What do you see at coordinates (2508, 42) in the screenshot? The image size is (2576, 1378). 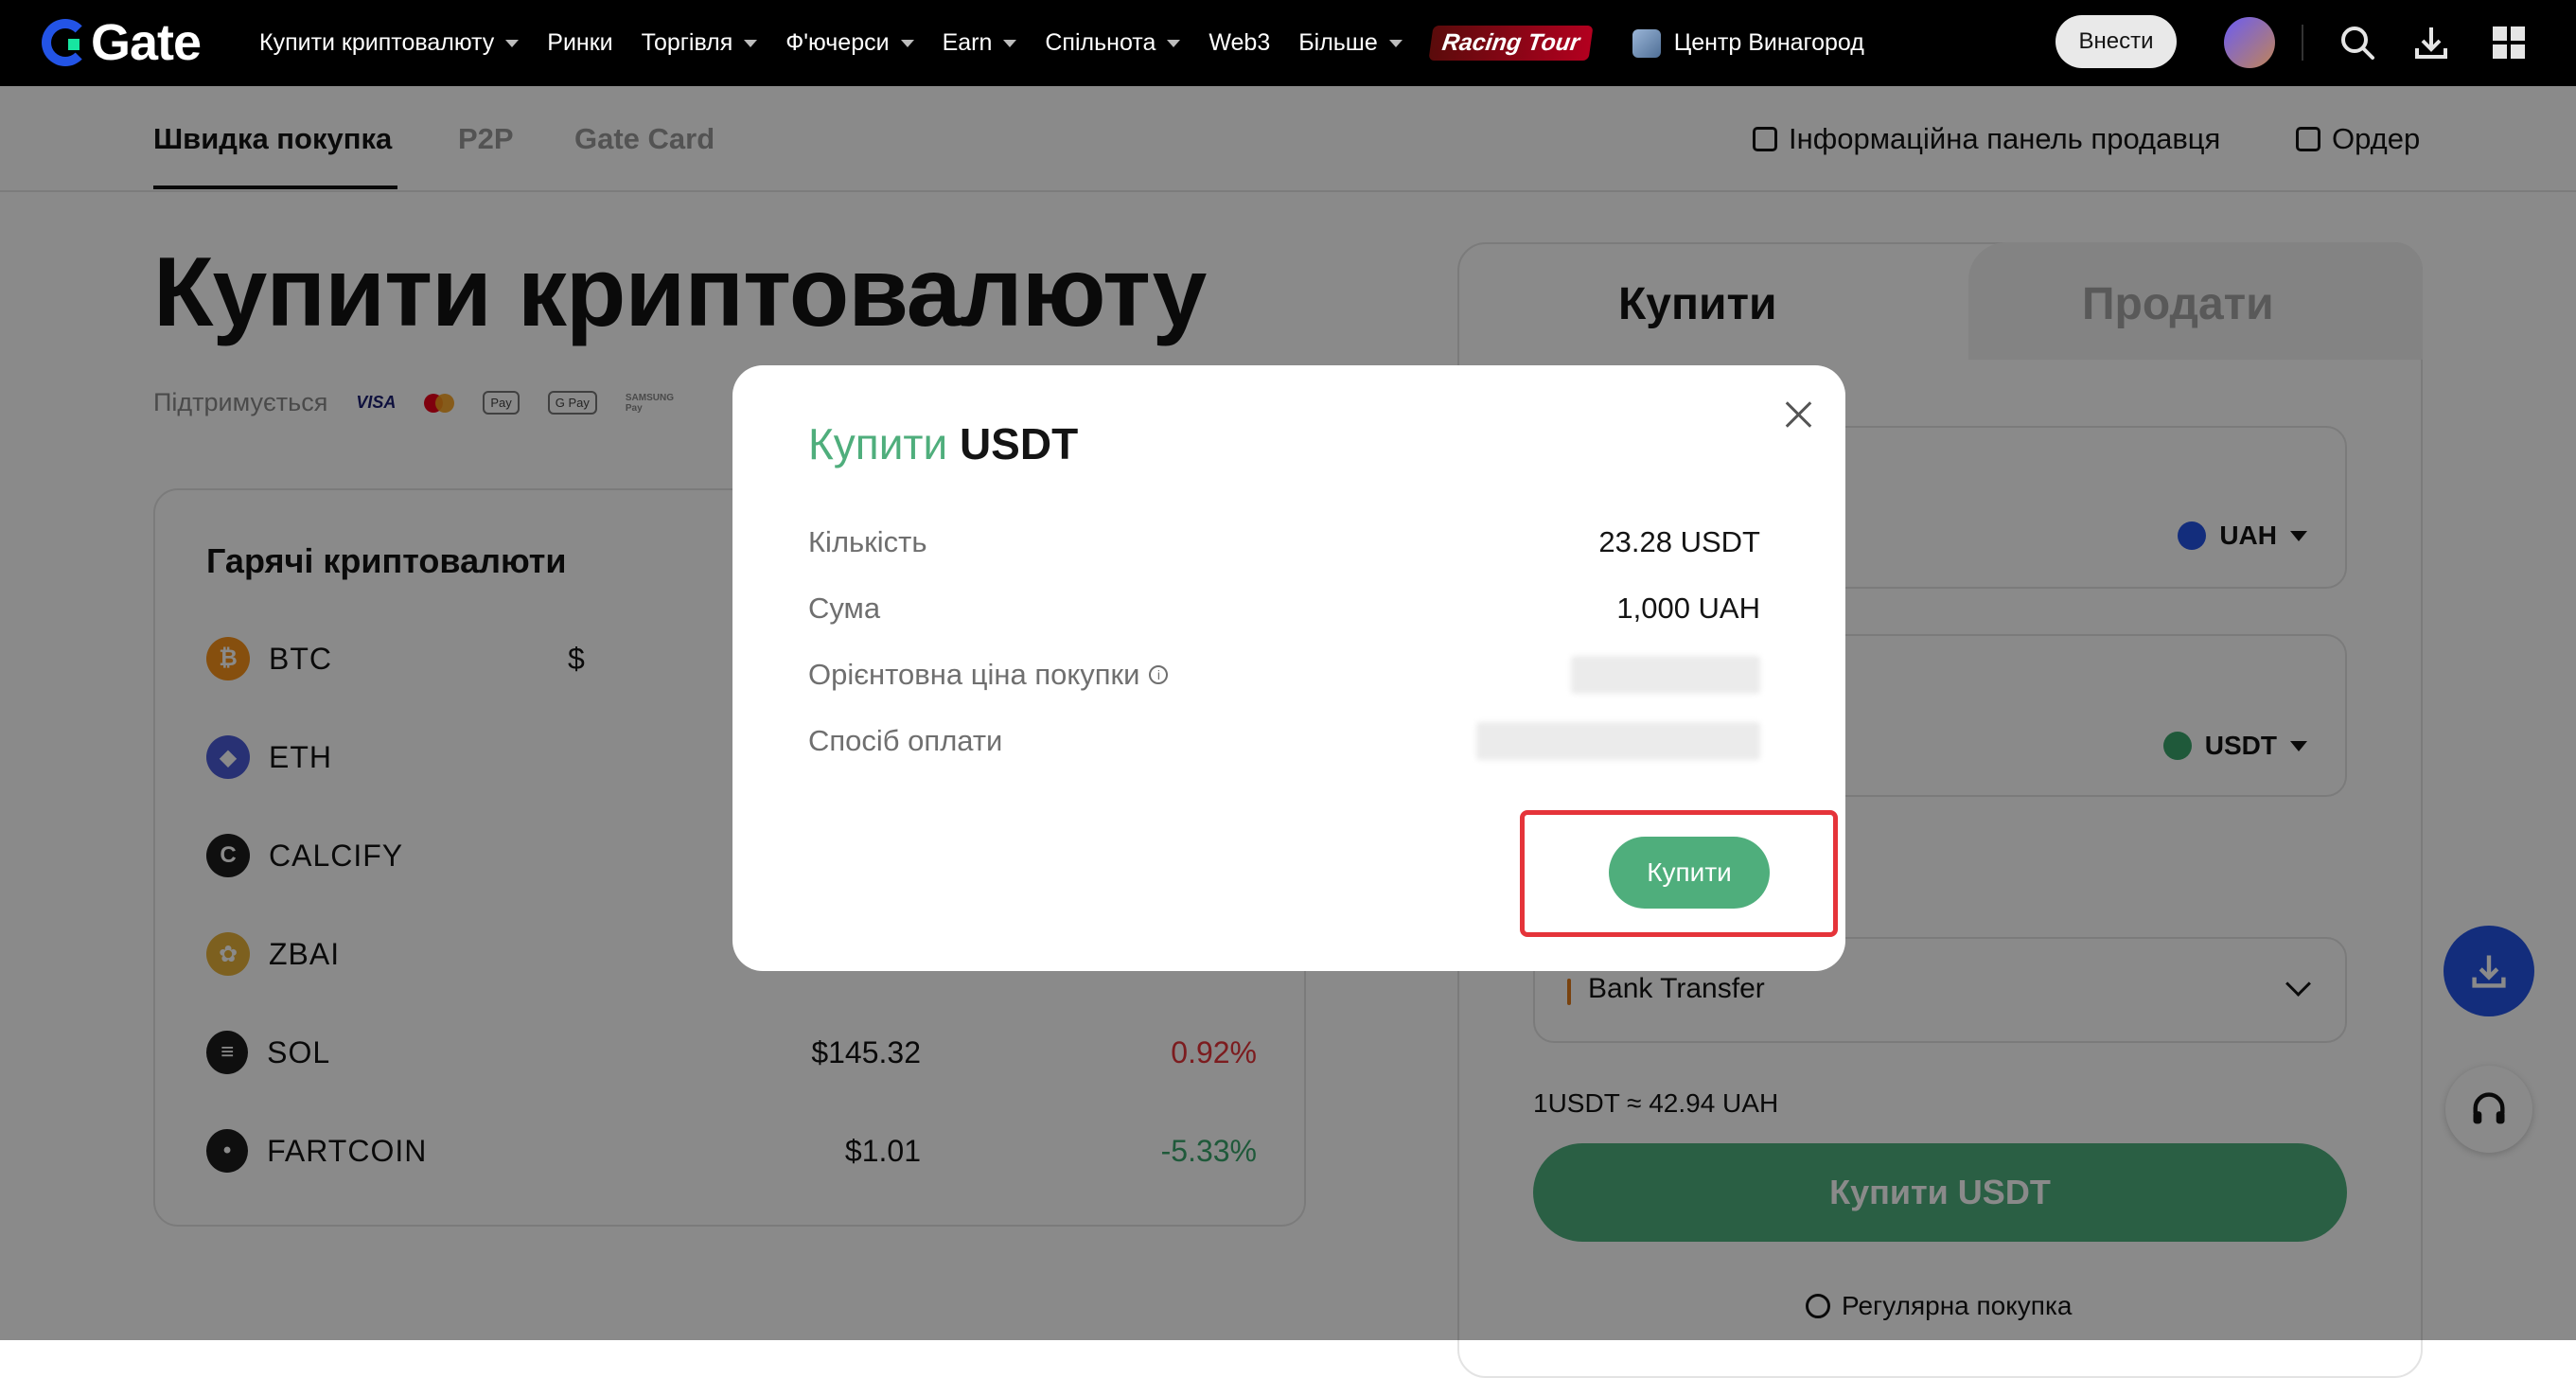 I see `apps-grid-icon` at bounding box center [2508, 42].